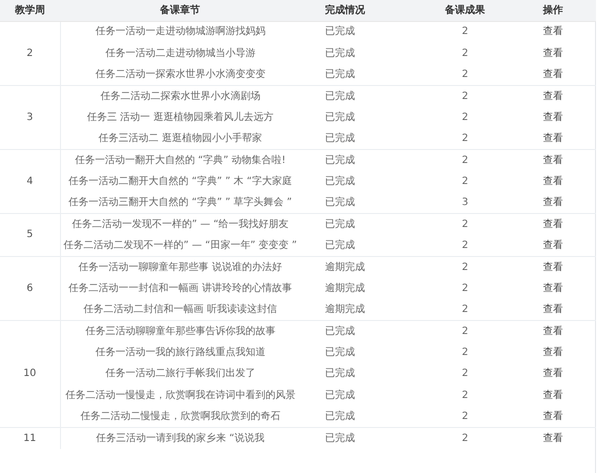 The image size is (600, 473). What do you see at coordinates (180, 10) in the screenshot?
I see `column-header: 备课章节` at bounding box center [180, 10].